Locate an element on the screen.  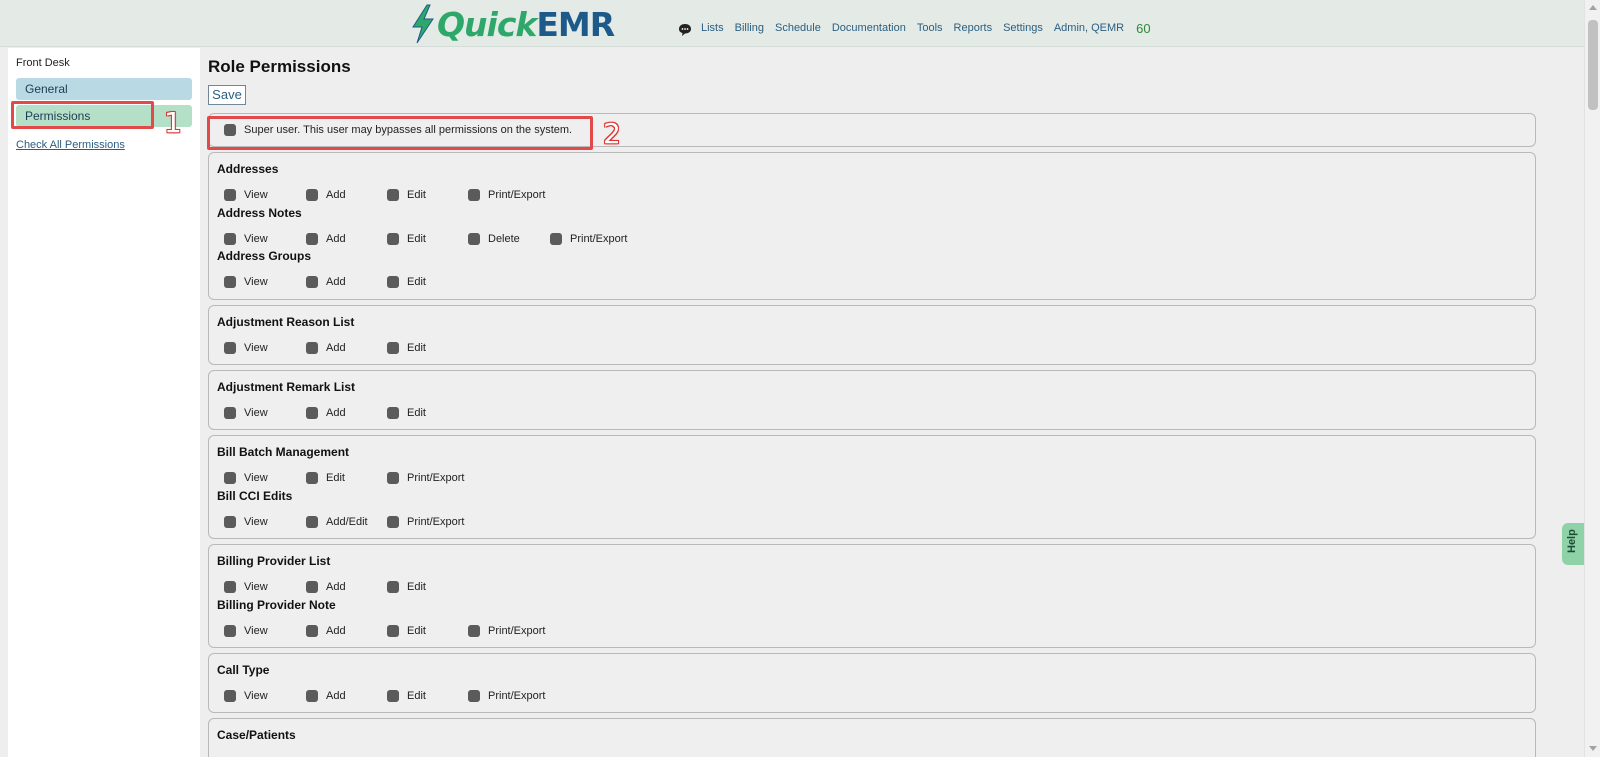
perm-address-groups-add: Add is located at coordinates (326, 282).